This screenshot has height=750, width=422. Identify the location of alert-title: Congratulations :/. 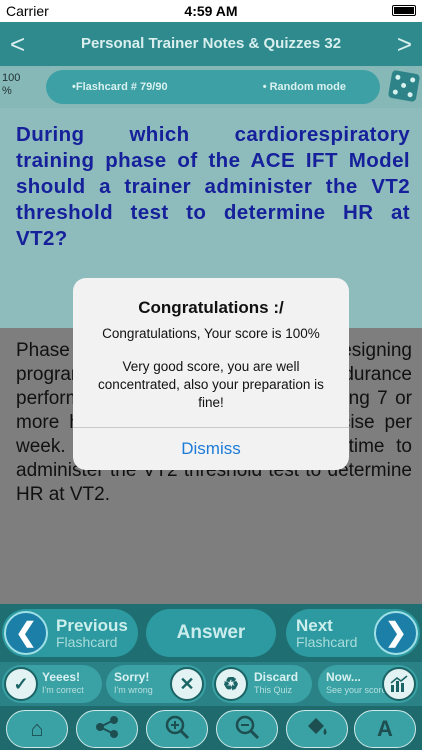
(211, 307).